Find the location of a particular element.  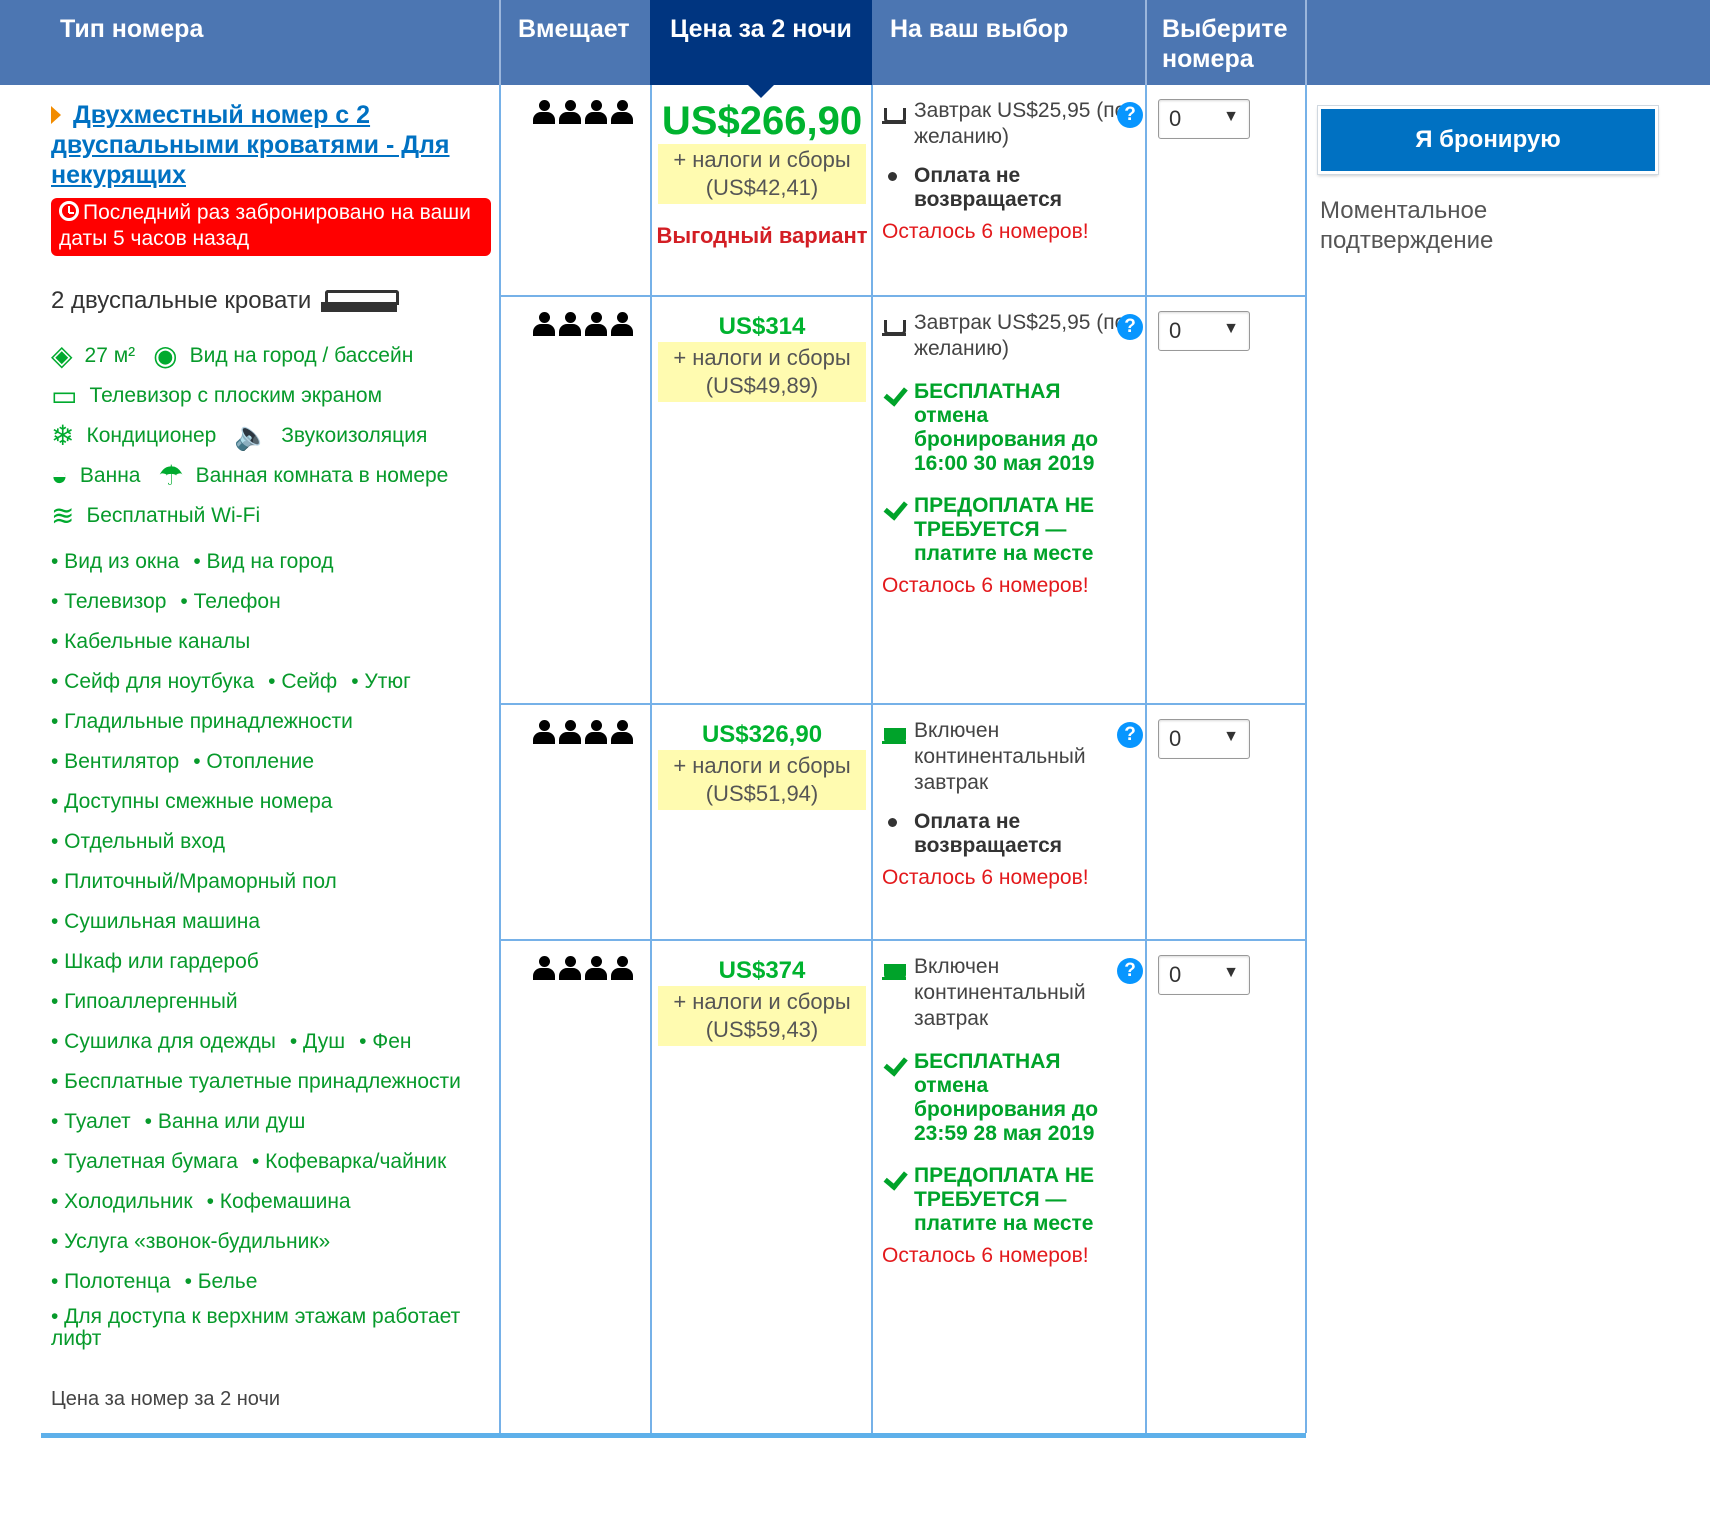

amenity-item: • Утюг is located at coordinates (381, 681).